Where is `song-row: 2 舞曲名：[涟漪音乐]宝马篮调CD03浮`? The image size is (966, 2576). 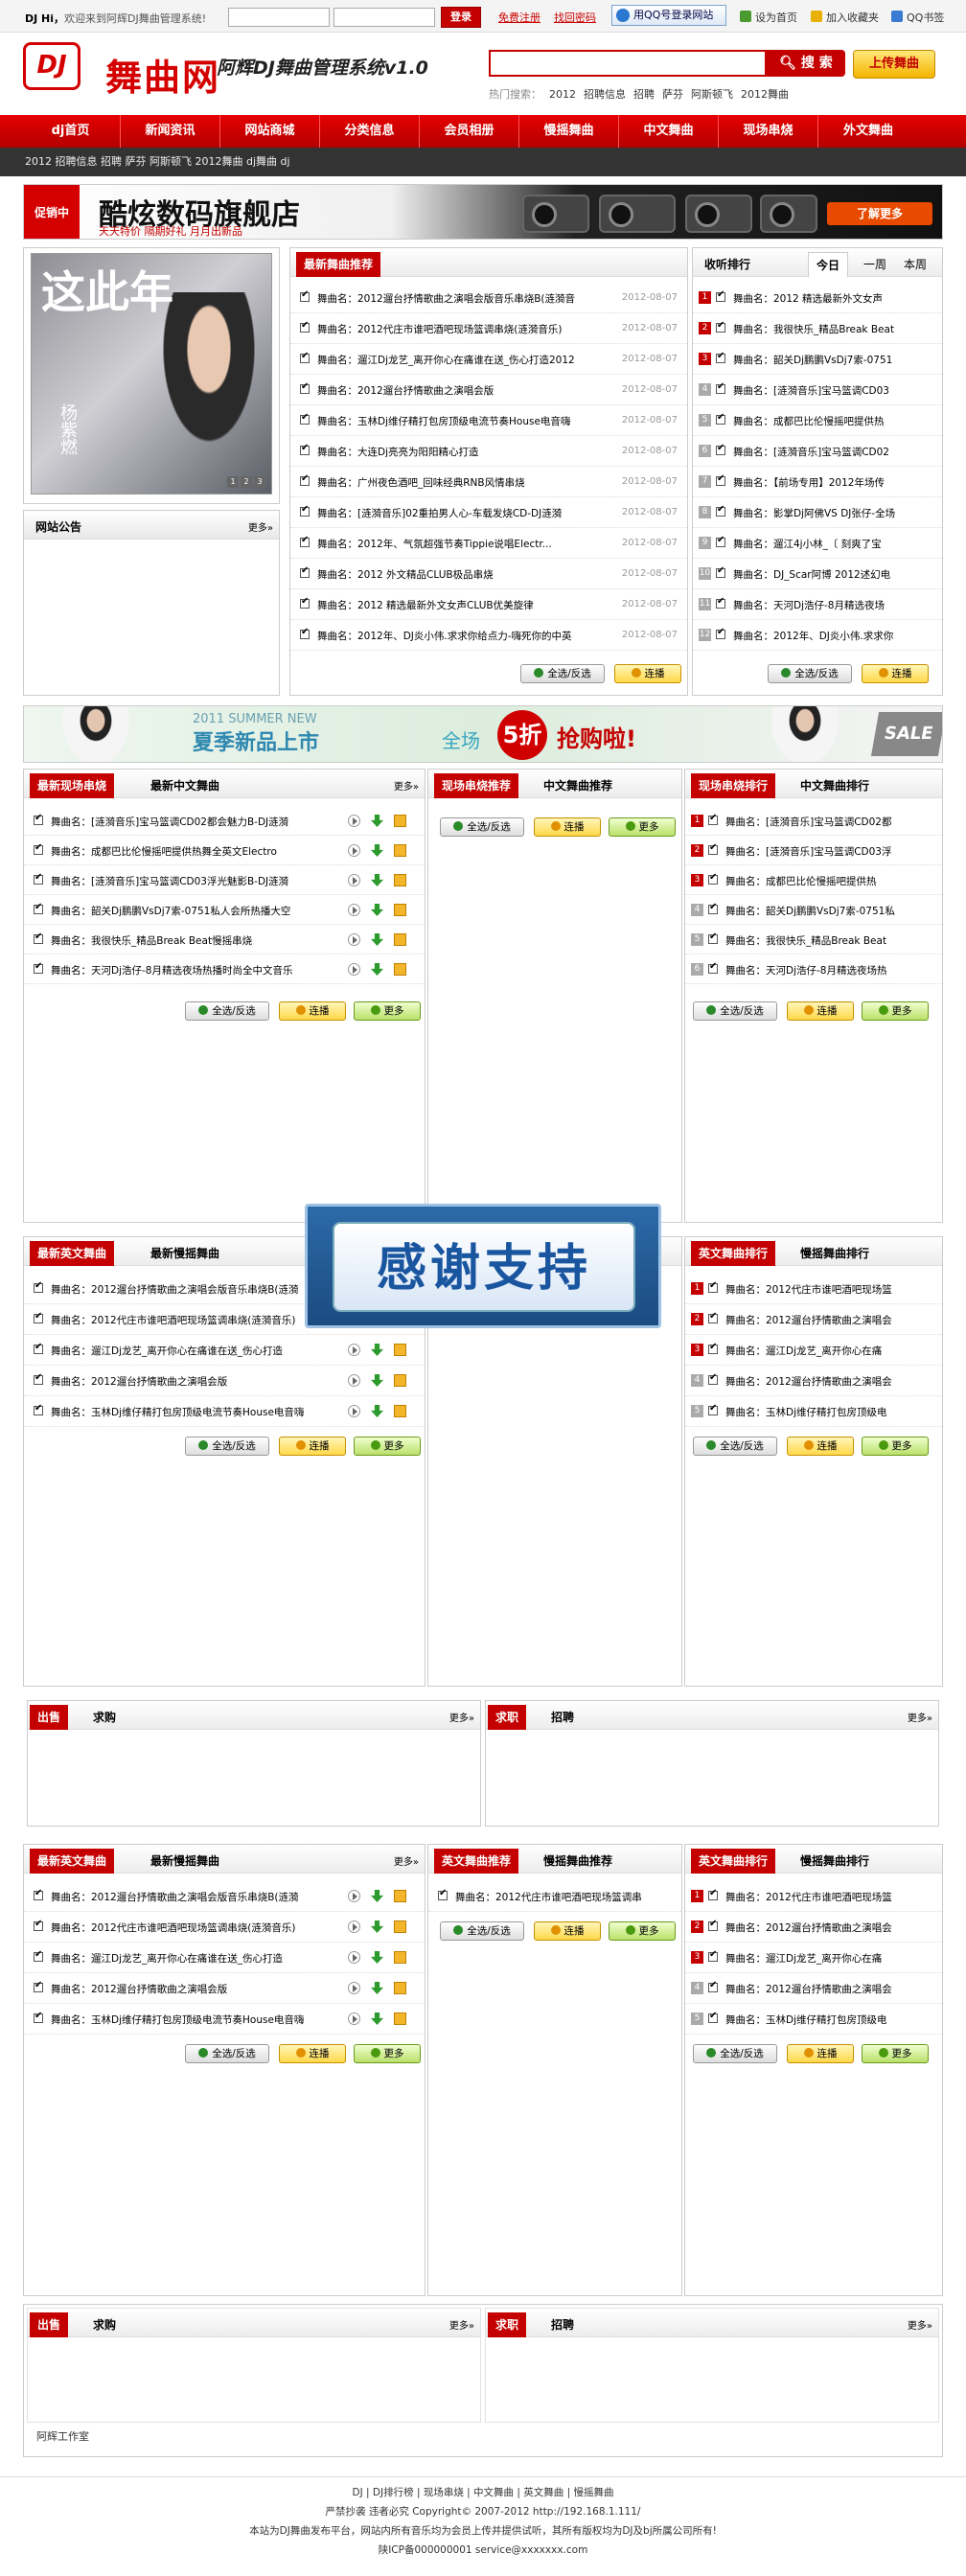 song-row: 2 舞曲名：[涟漪音乐]宝马篮调CD03浮 is located at coordinates (813, 851).